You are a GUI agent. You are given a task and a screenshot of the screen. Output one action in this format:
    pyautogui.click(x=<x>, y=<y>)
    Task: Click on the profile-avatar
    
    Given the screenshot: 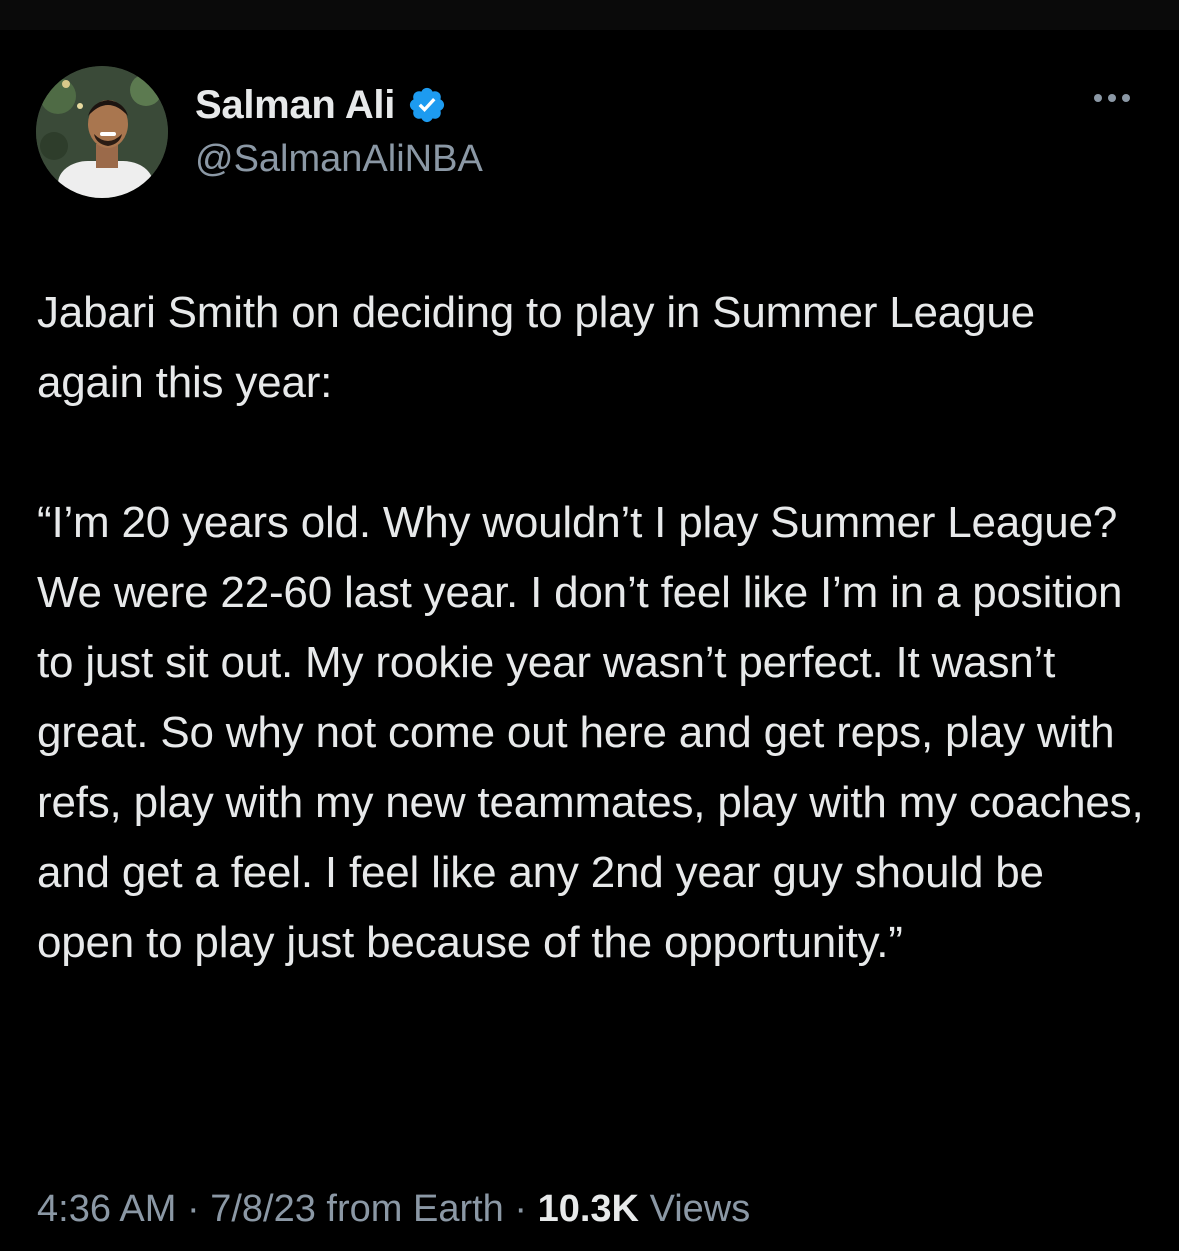 What is the action you would take?
    pyautogui.click(x=102, y=132)
    